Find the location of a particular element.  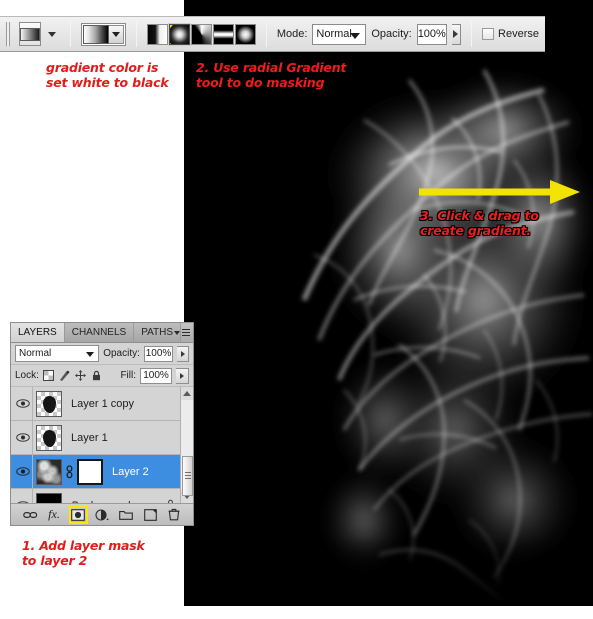

lock-label: Lock: is located at coordinates (27, 375).